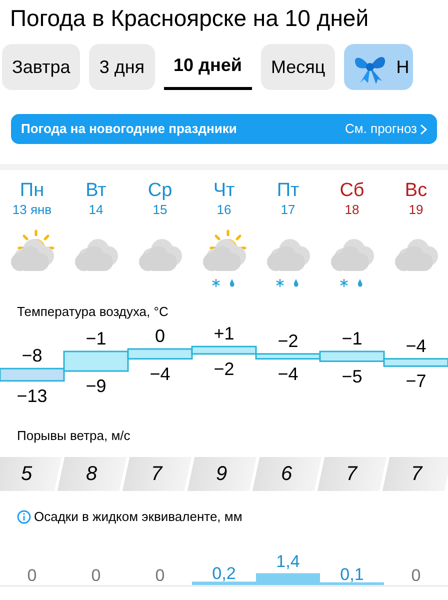 This screenshot has width=448, height=600. What do you see at coordinates (222, 474) in the screenshot?
I see `wind-gust-cell: 9` at bounding box center [222, 474].